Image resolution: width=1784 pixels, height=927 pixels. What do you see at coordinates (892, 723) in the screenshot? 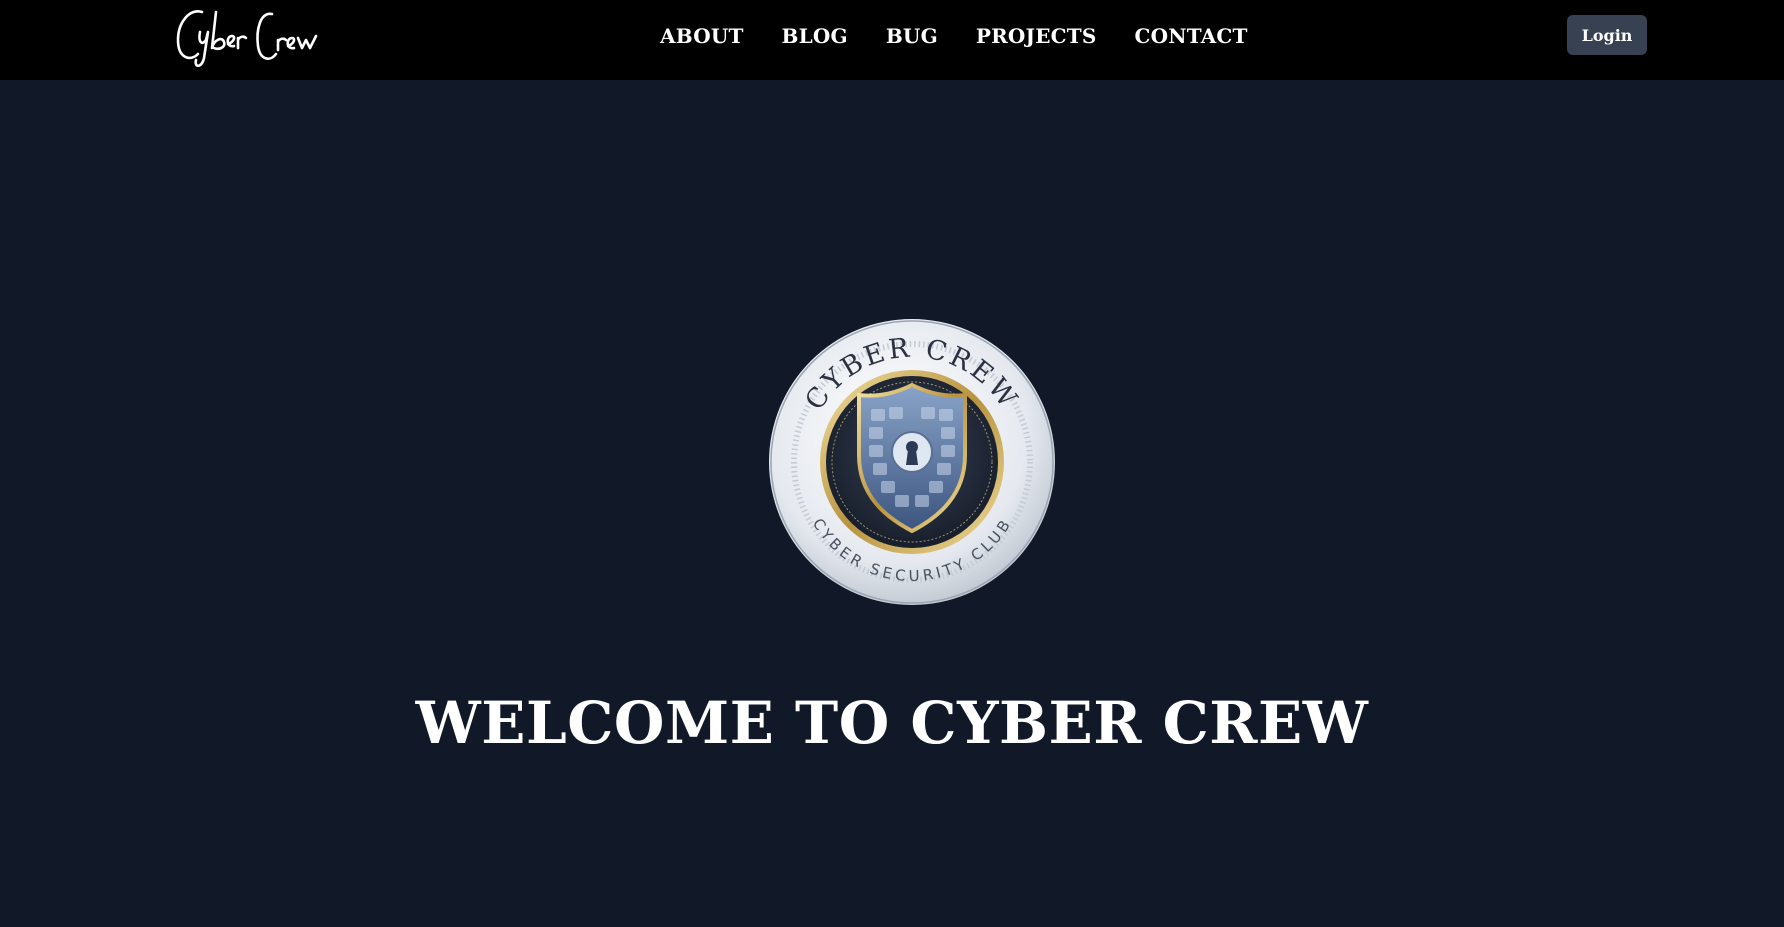
I see `page-title: WELCOME TO CYBER CREW` at bounding box center [892, 723].